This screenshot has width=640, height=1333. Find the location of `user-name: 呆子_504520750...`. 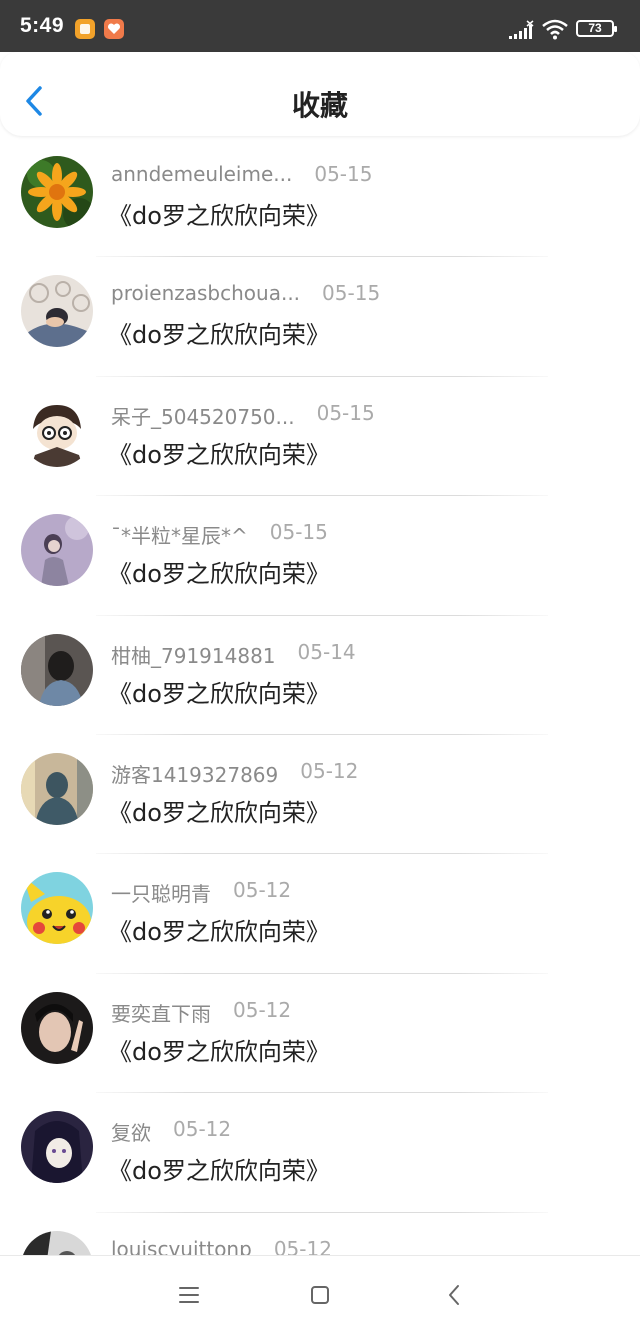

user-name: 呆子_504520750... is located at coordinates (203, 415).